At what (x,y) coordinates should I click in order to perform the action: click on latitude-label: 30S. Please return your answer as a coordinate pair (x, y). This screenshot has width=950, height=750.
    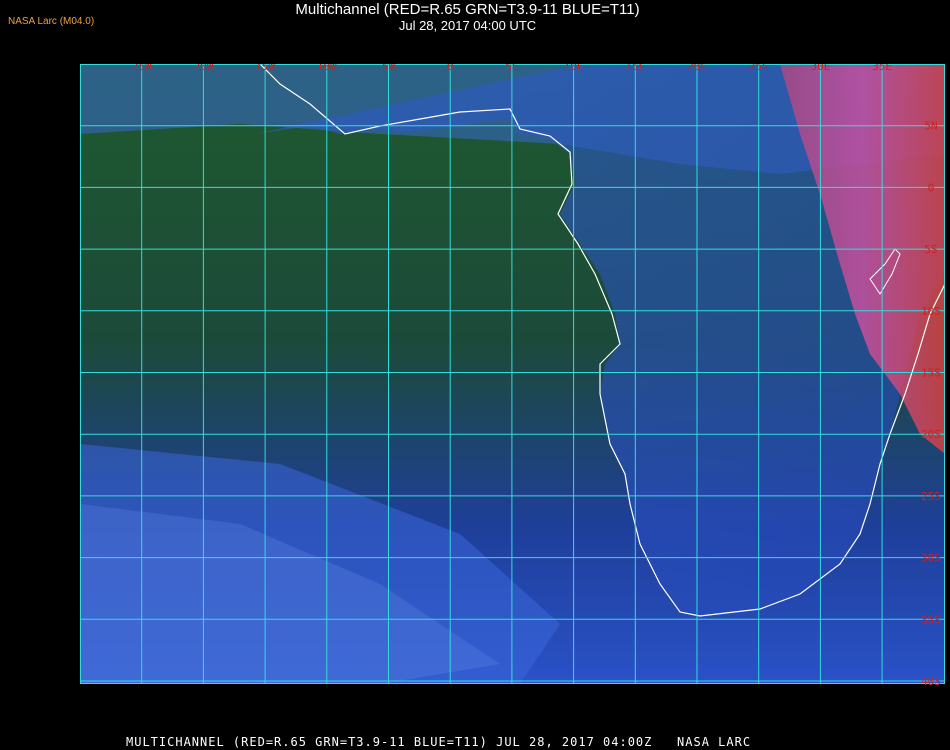
    Looking at the image, I should click on (931, 558).